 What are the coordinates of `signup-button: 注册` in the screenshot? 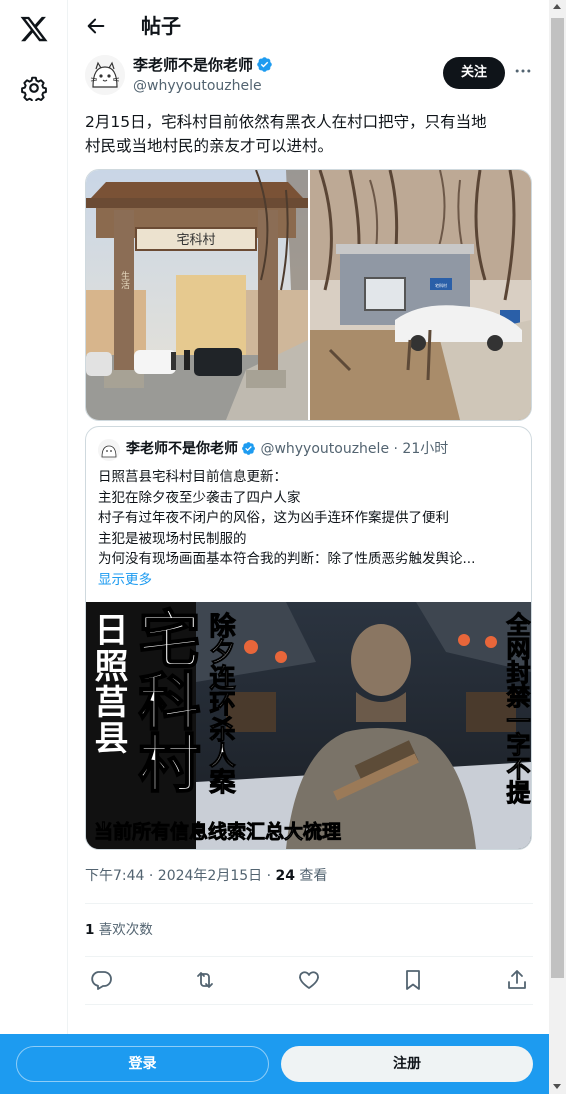 It's located at (407, 1064).